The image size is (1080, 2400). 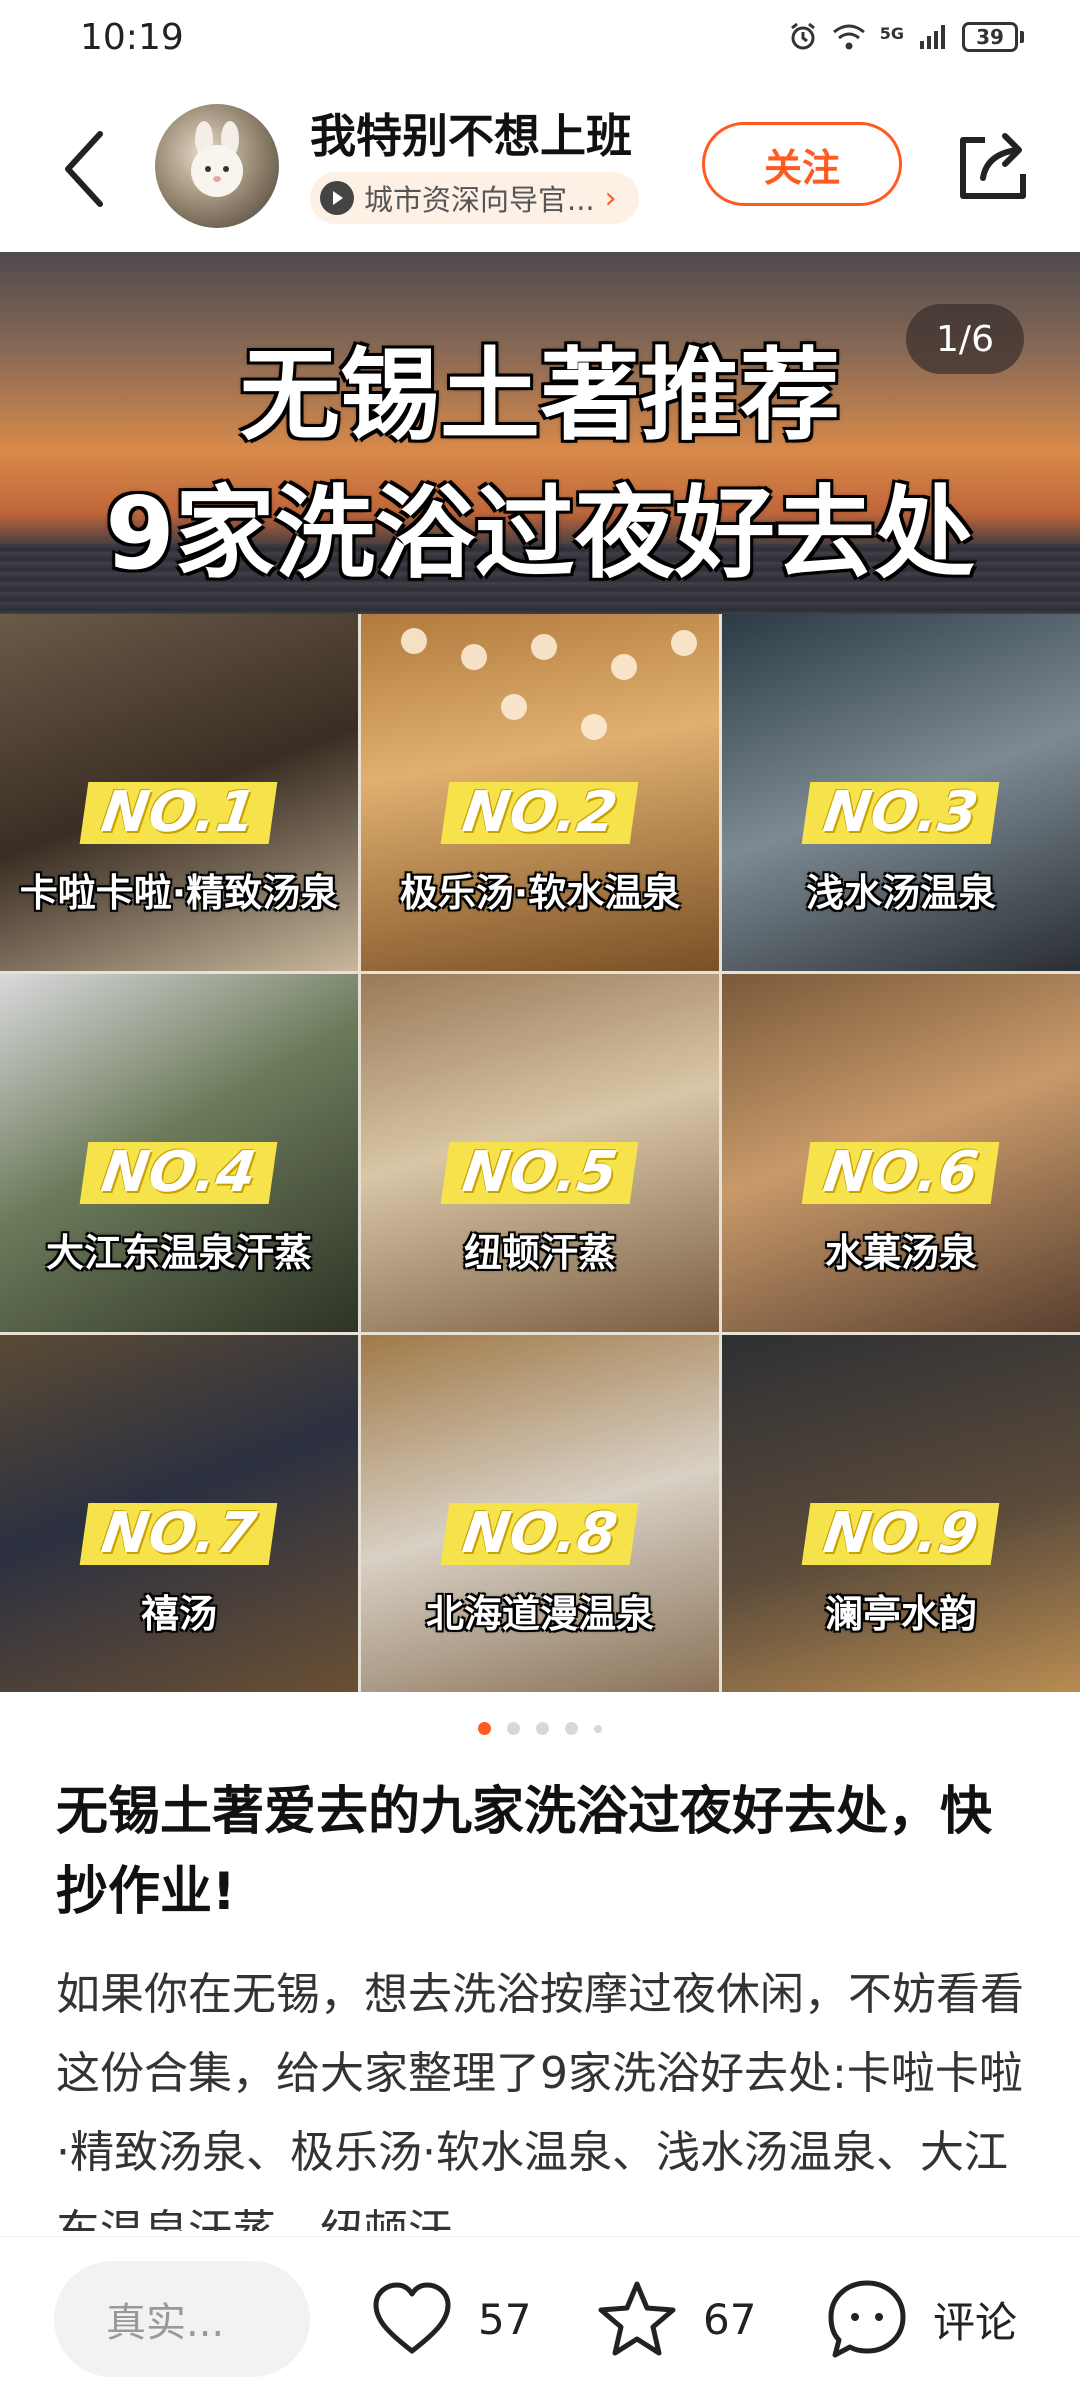 What do you see at coordinates (179, 893) in the screenshot?
I see `venue-name: 卡啦卡啦·精致汤泉` at bounding box center [179, 893].